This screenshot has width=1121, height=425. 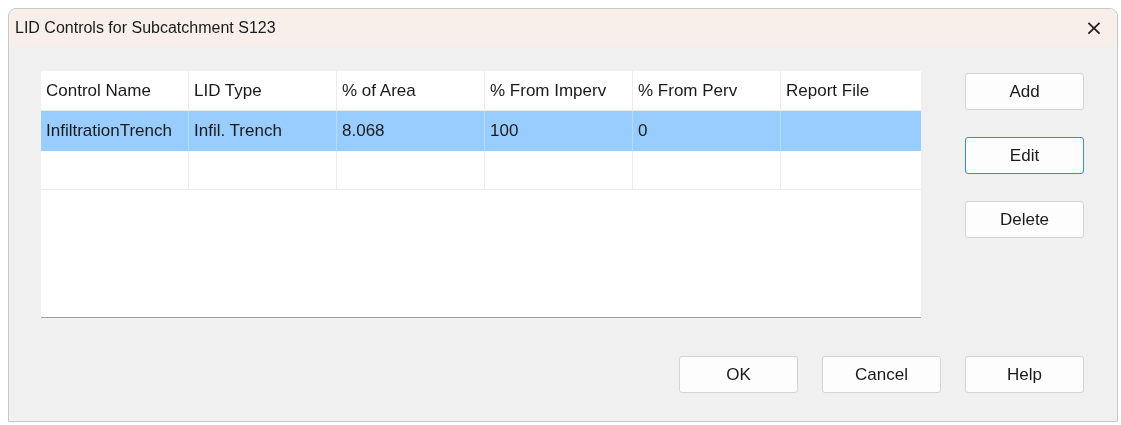 What do you see at coordinates (481, 131) in the screenshot?
I see `table-row: InfiltrationTrench Infil. Trench 8.068 100 0` at bounding box center [481, 131].